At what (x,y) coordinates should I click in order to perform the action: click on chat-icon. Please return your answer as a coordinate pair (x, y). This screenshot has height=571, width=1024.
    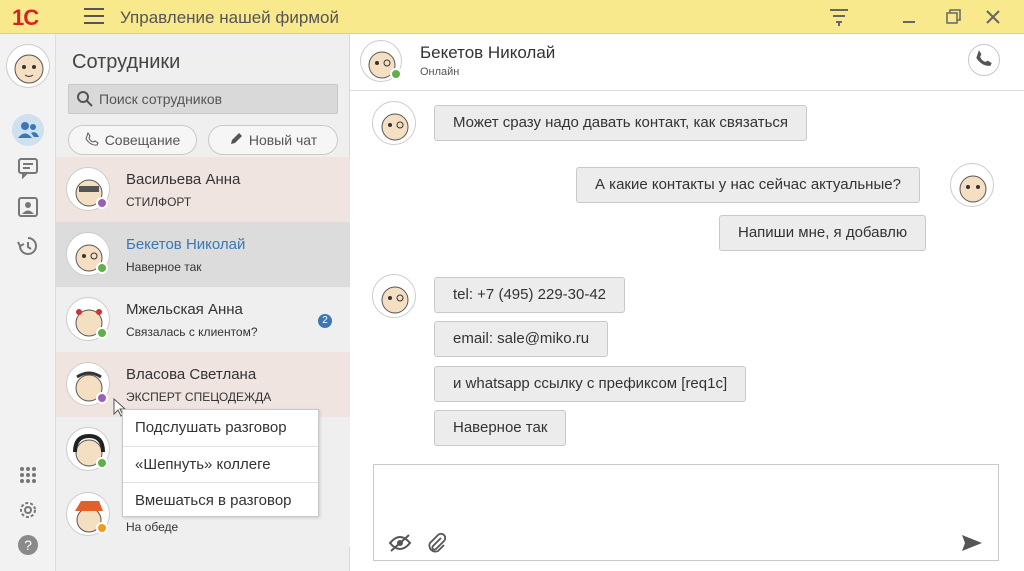
    Looking at the image, I should click on (28, 168).